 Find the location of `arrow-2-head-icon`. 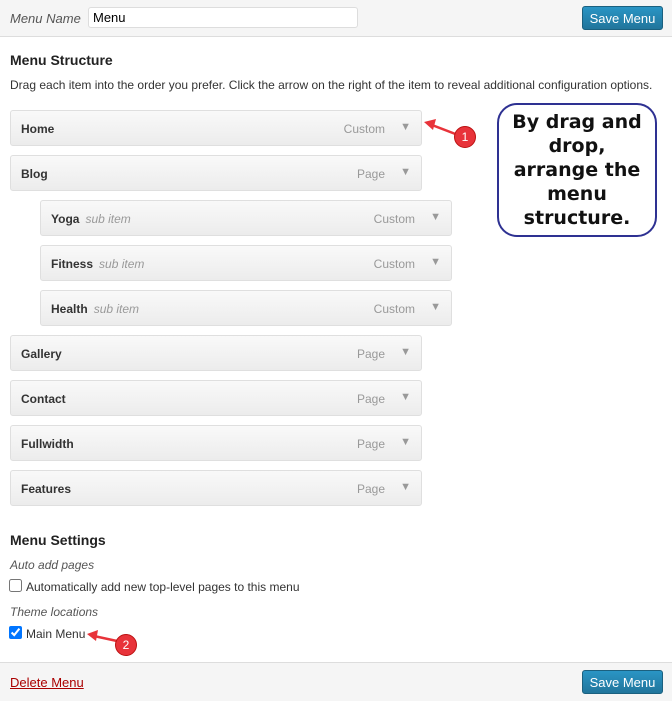

arrow-2-head-icon is located at coordinates (92, 635).